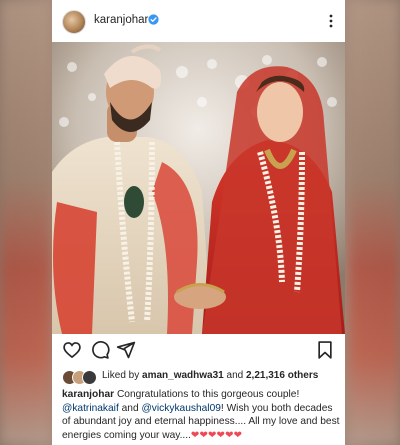 This screenshot has width=400, height=445. I want to click on verified-badge-icon, so click(153, 19).